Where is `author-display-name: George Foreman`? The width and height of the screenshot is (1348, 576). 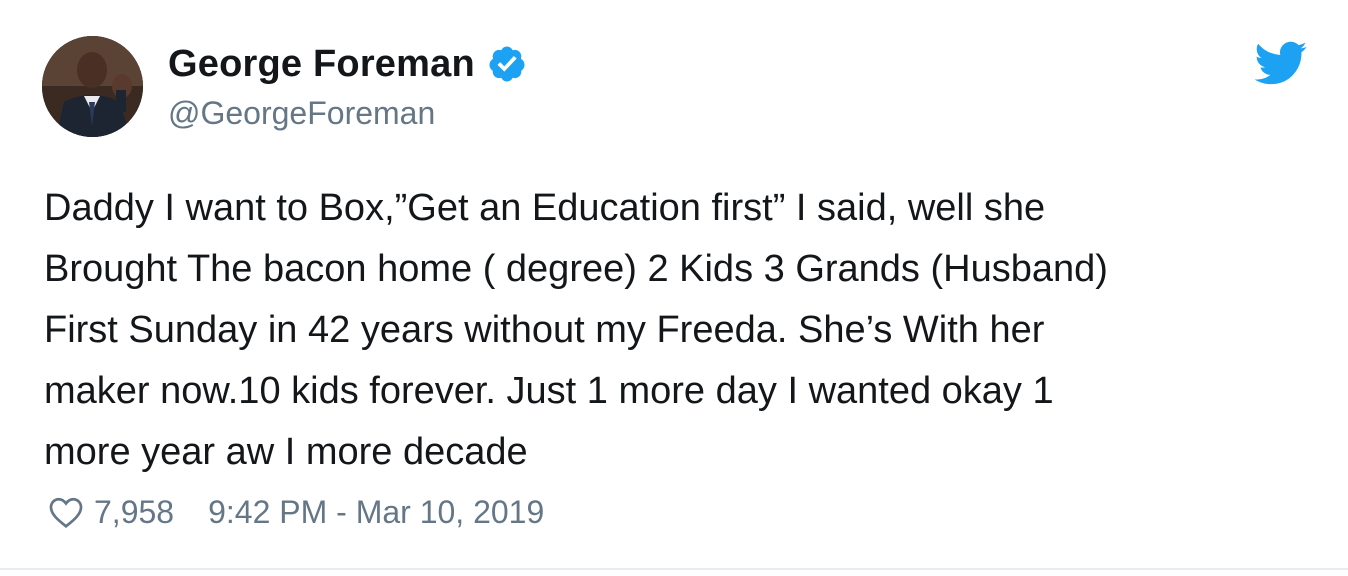
author-display-name: George Foreman is located at coordinates (321, 64).